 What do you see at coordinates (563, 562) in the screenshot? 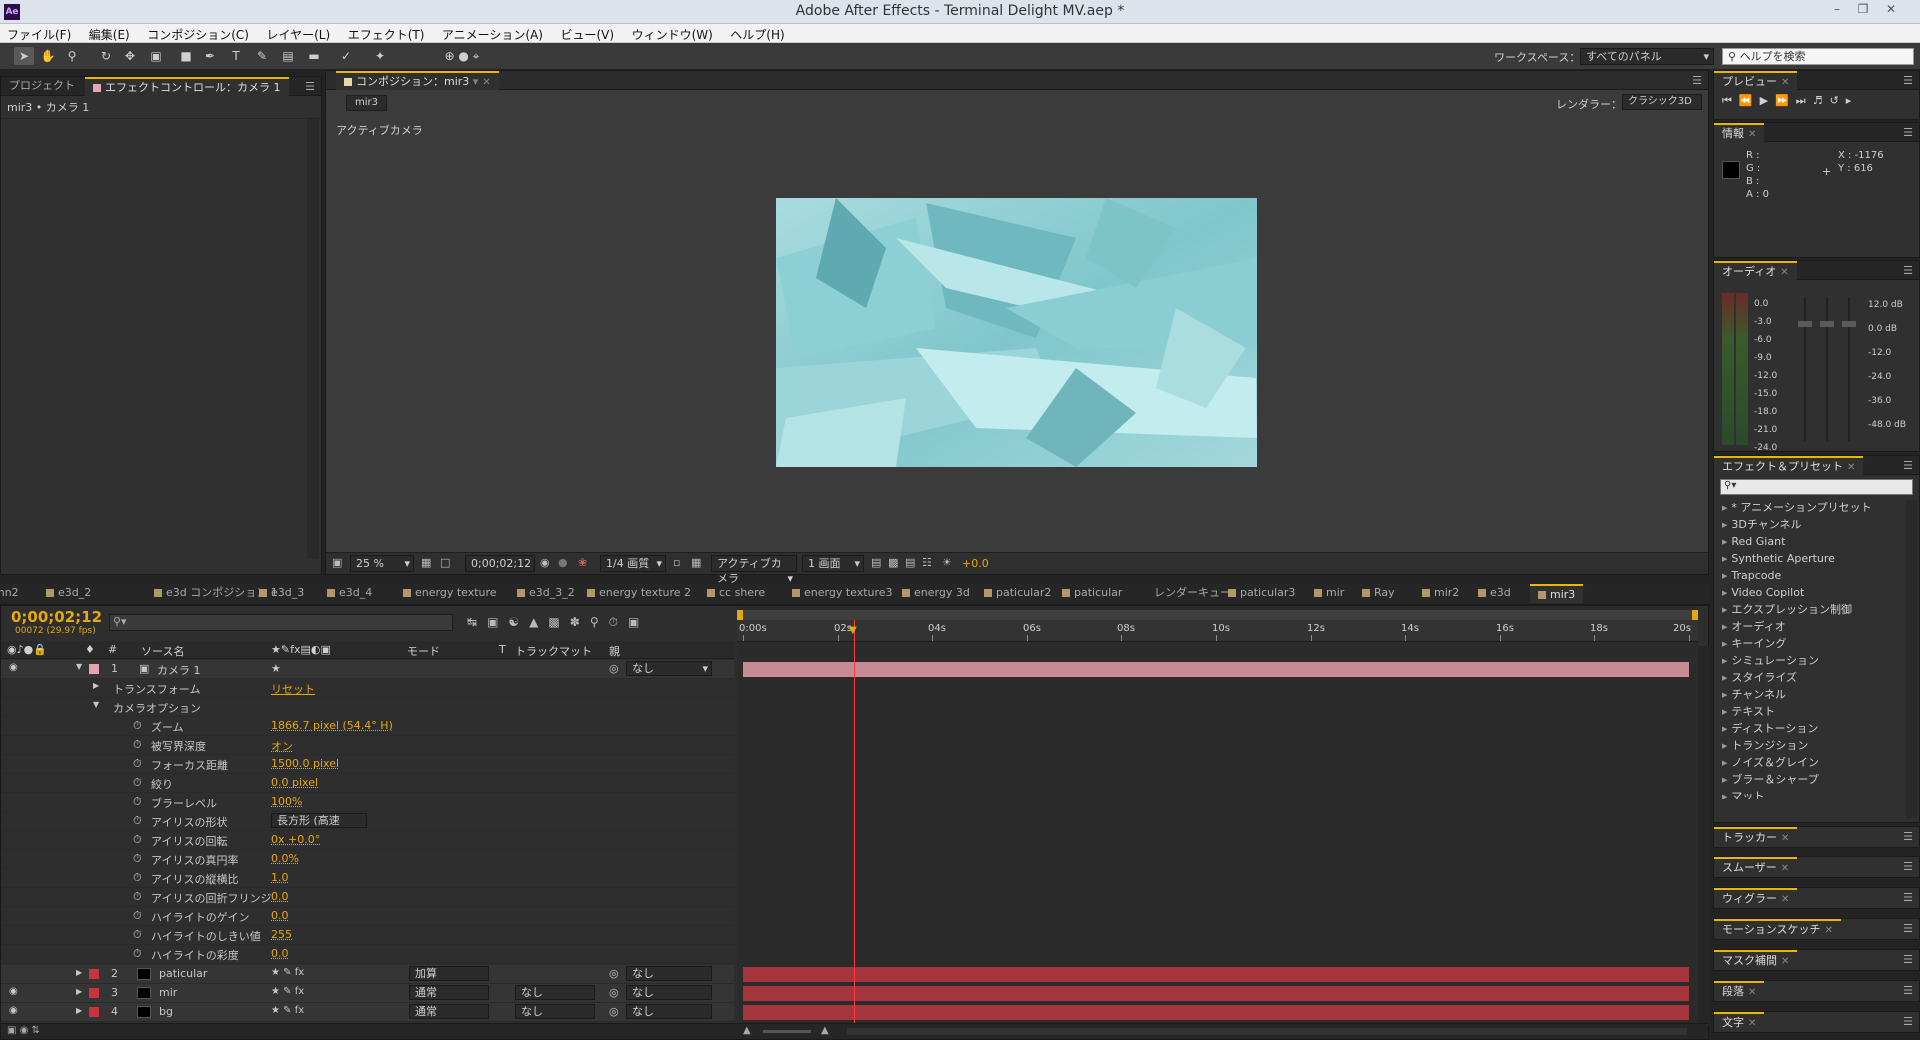
I see `show-snapshot-icon: ●` at bounding box center [563, 562].